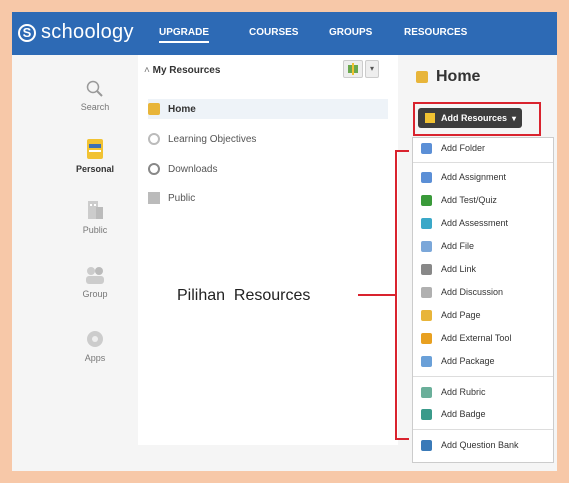 The height and width of the screenshot is (483, 569). I want to click on building-icon, so click(154, 198).